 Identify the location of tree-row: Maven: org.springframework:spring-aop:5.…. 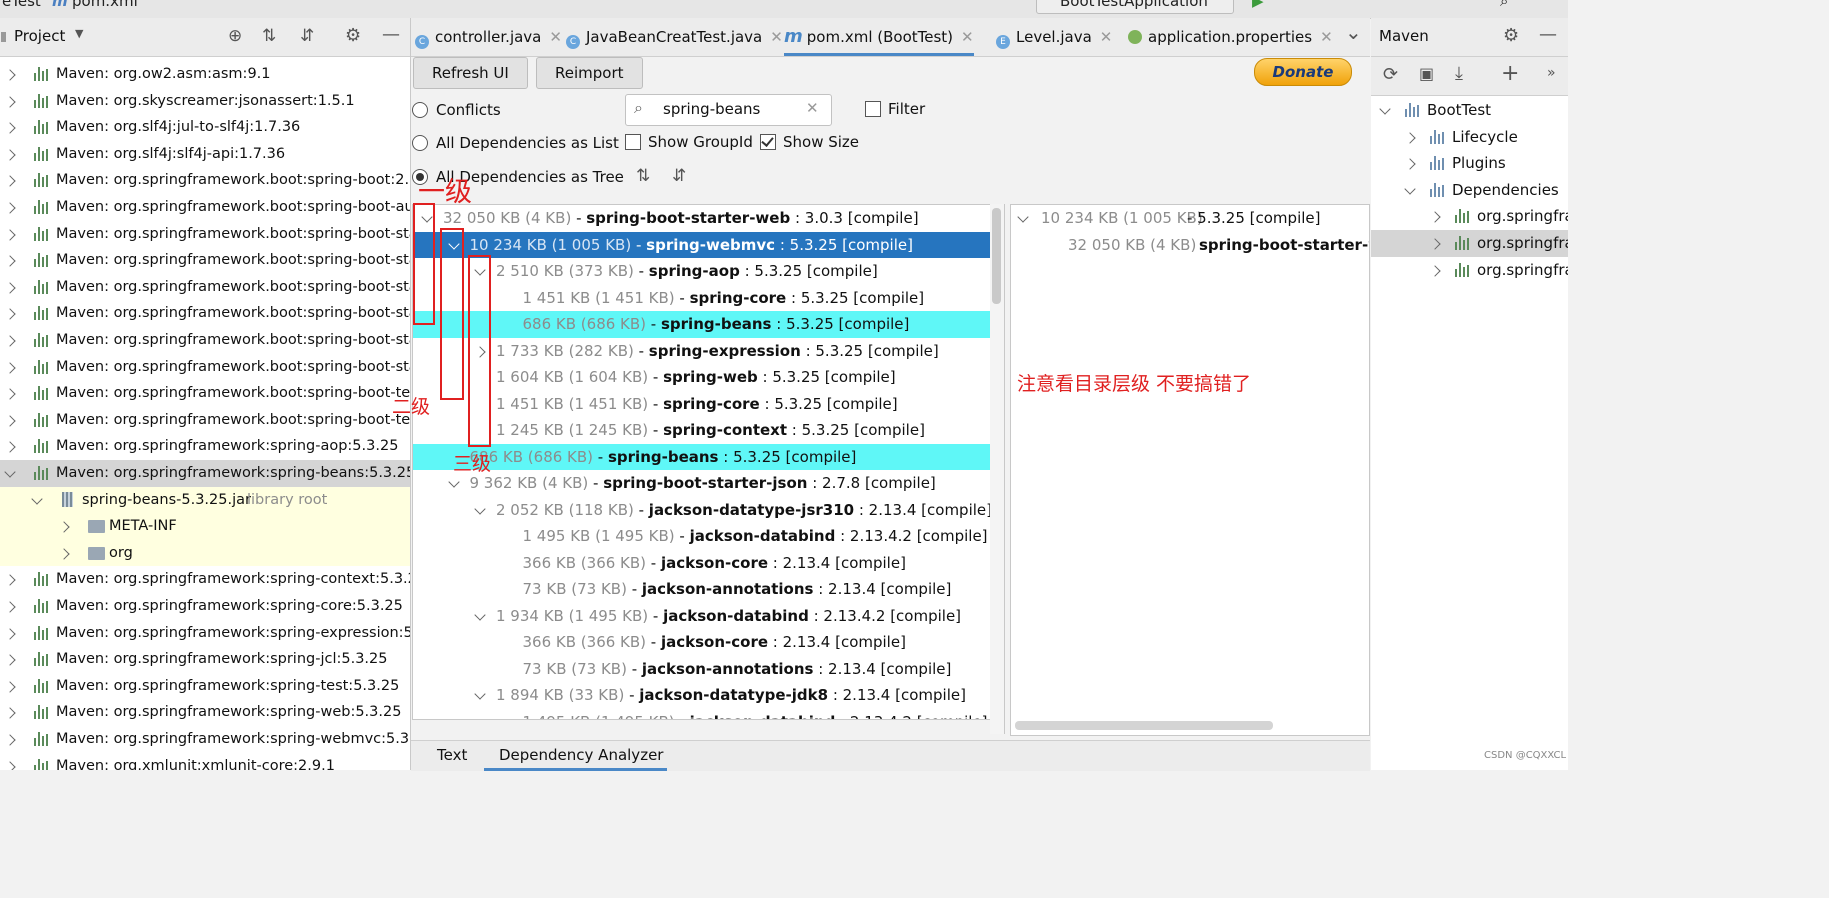
(205, 446).